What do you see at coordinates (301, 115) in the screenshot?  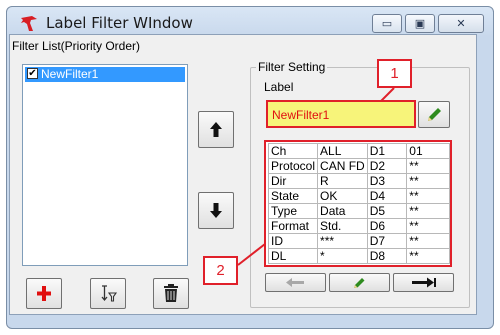 I see `label-value: NewFilter1` at bounding box center [301, 115].